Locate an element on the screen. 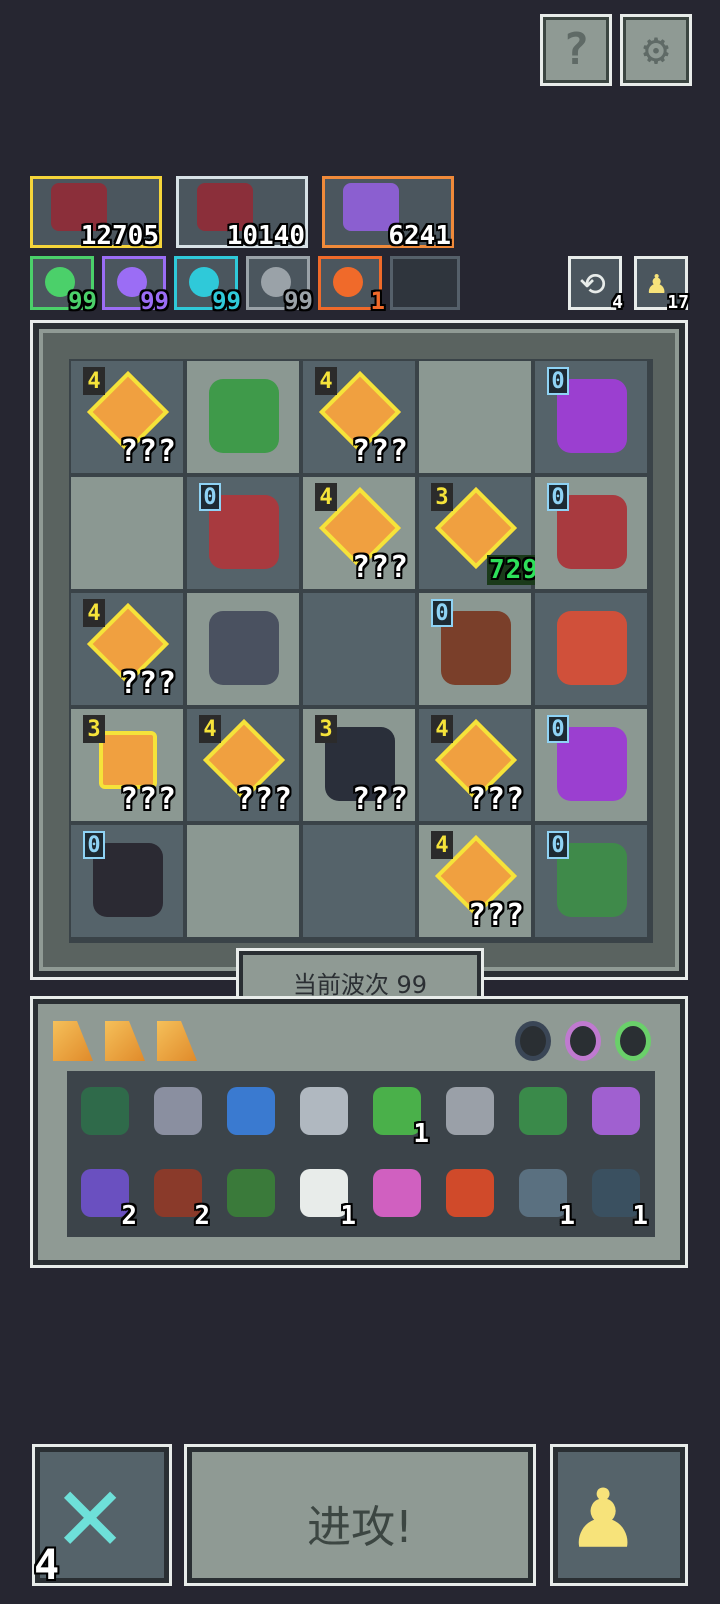 Image resolution: width=720 pixels, height=1604 pixels. blue-feather-icon is located at coordinates (251, 1111).